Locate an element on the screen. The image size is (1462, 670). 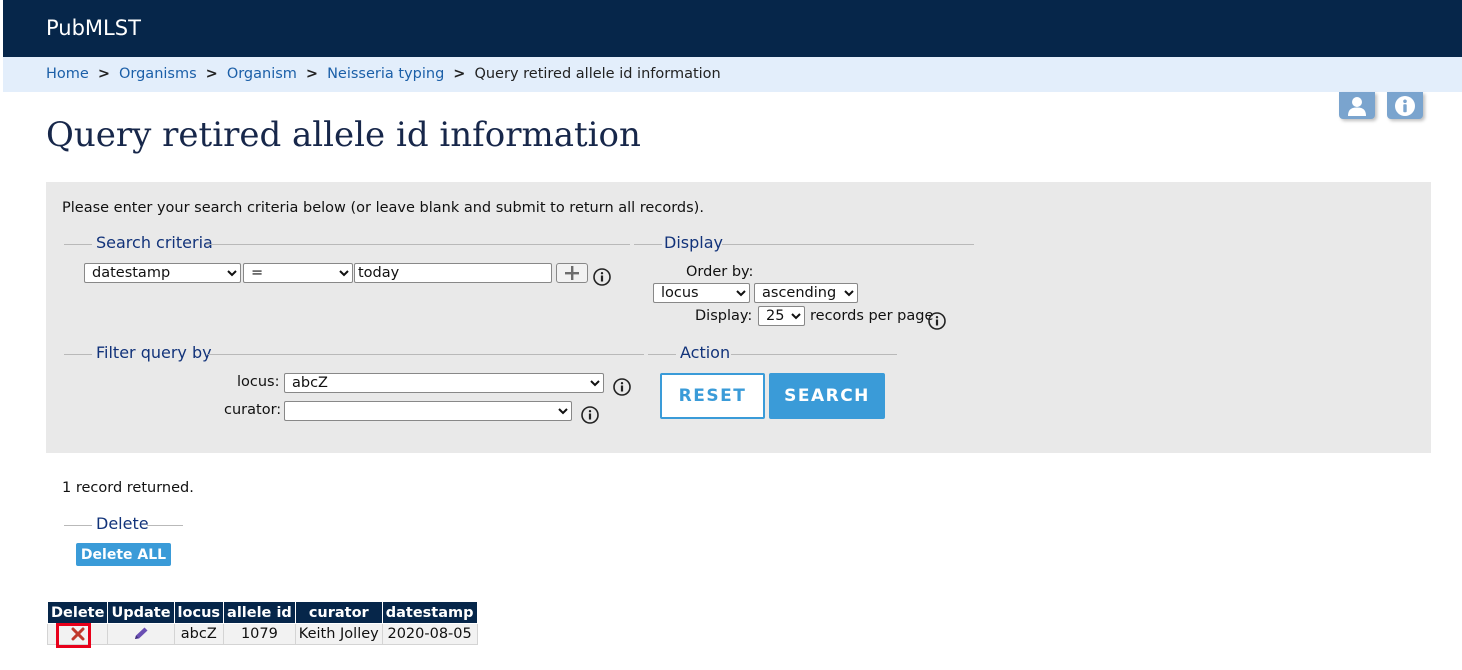
order-by-label: Order by: is located at coordinates (720, 272).